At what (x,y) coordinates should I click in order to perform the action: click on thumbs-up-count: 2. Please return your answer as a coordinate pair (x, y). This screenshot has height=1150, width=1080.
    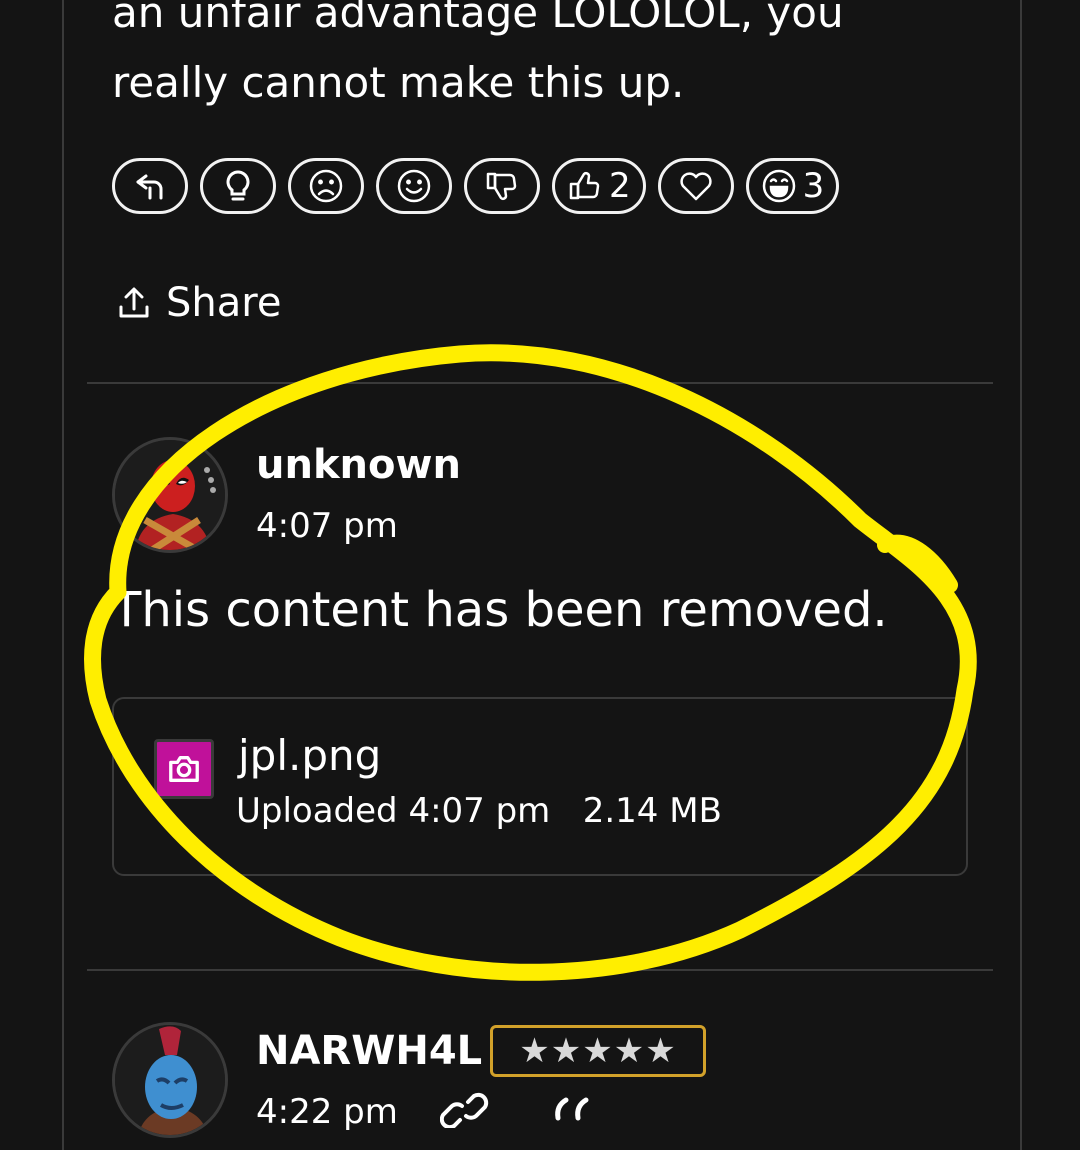
    Looking at the image, I should click on (620, 186).